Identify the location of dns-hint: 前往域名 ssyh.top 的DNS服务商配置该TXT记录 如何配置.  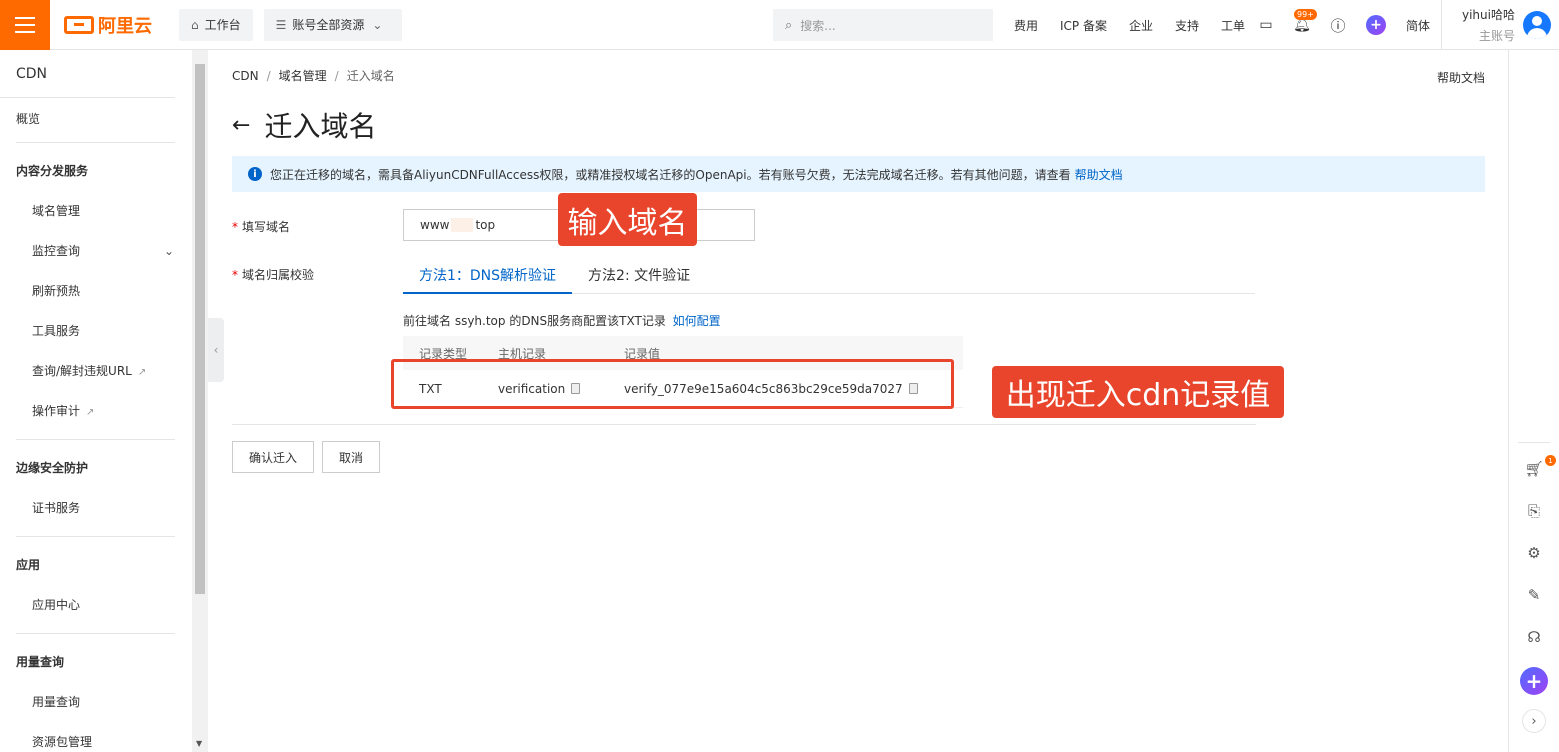
(562, 320).